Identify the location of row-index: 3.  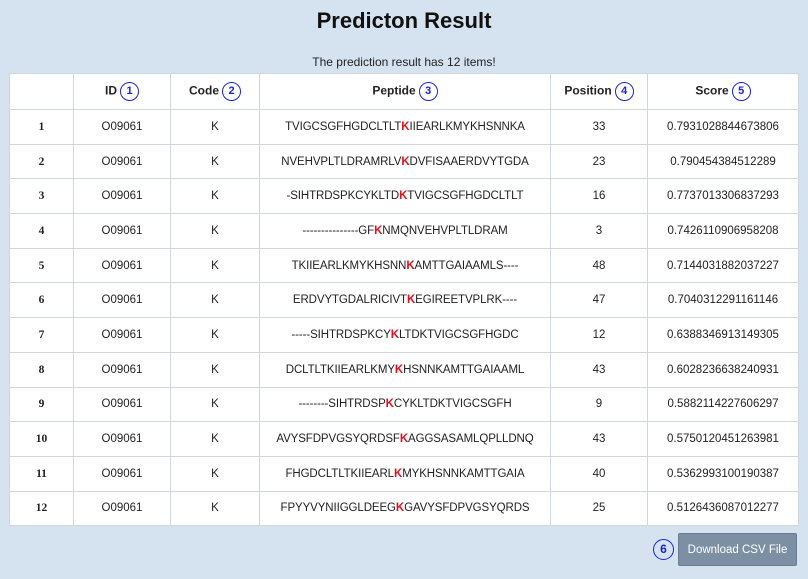
(41, 196).